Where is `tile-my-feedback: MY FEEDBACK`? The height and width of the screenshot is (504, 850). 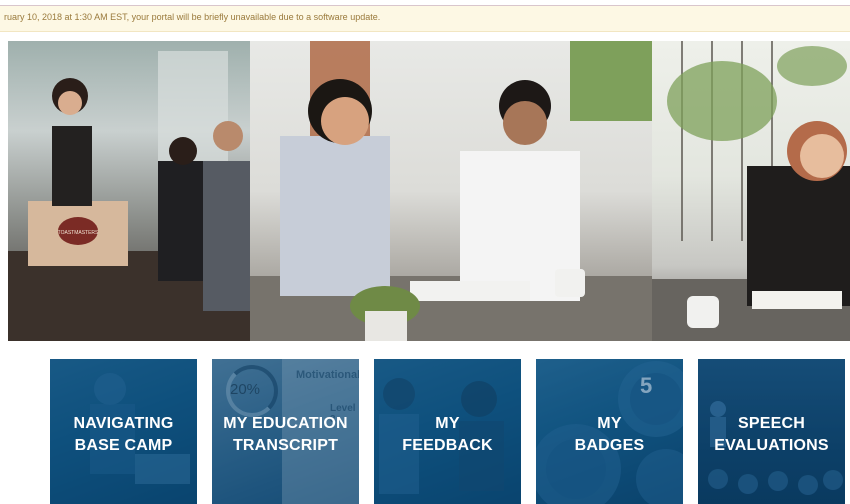
tile-my-feedback: MY FEEDBACK is located at coordinates (447, 431).